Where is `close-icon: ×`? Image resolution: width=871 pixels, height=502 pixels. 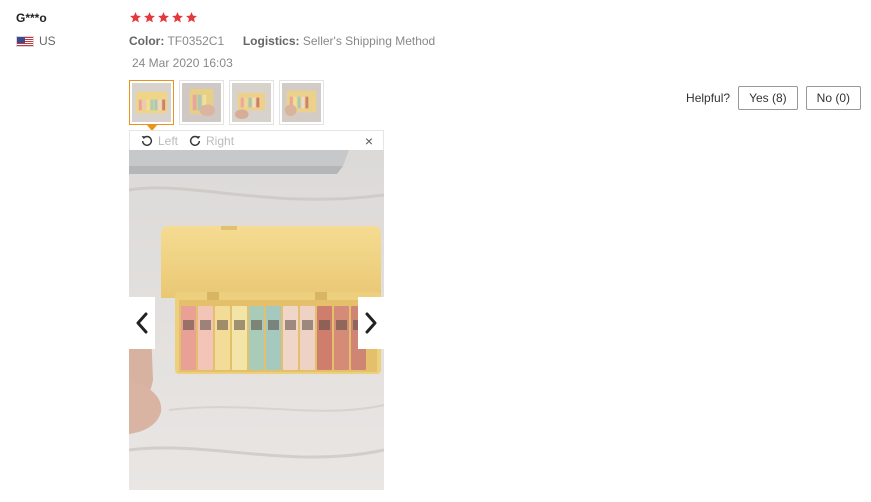
close-icon: × is located at coordinates (369, 141).